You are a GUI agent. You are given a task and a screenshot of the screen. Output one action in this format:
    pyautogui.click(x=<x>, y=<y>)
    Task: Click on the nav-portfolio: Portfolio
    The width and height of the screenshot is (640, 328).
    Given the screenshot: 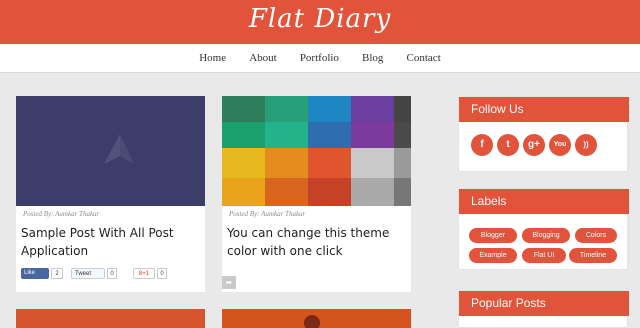 What is the action you would take?
    pyautogui.click(x=319, y=58)
    